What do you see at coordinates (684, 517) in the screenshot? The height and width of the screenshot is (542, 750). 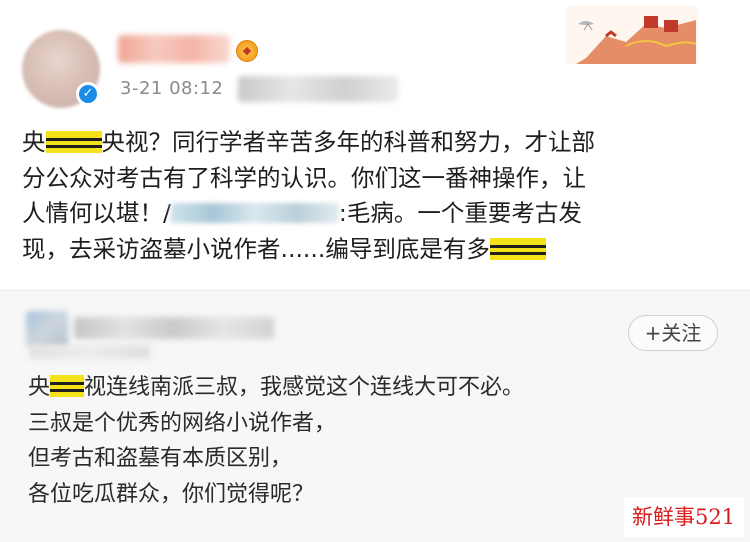 I see `watermark: 新鲜事521` at bounding box center [684, 517].